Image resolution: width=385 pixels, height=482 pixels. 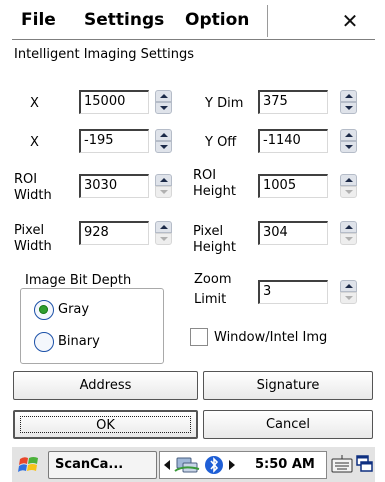 I want to click on roi-width-label-2: Width, so click(x=33, y=195).